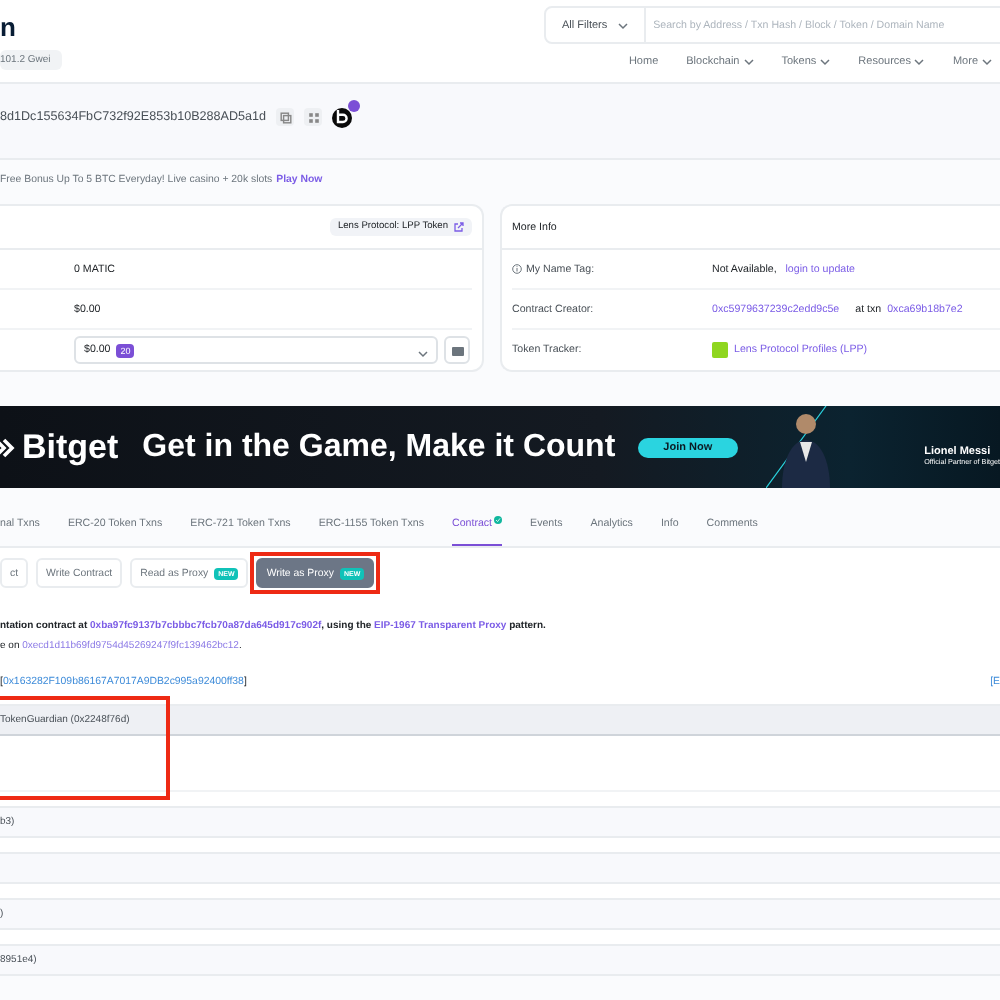 The width and height of the screenshot is (1000, 1000). What do you see at coordinates (31, 28) in the screenshot?
I see `site-logo-text: n` at bounding box center [31, 28].